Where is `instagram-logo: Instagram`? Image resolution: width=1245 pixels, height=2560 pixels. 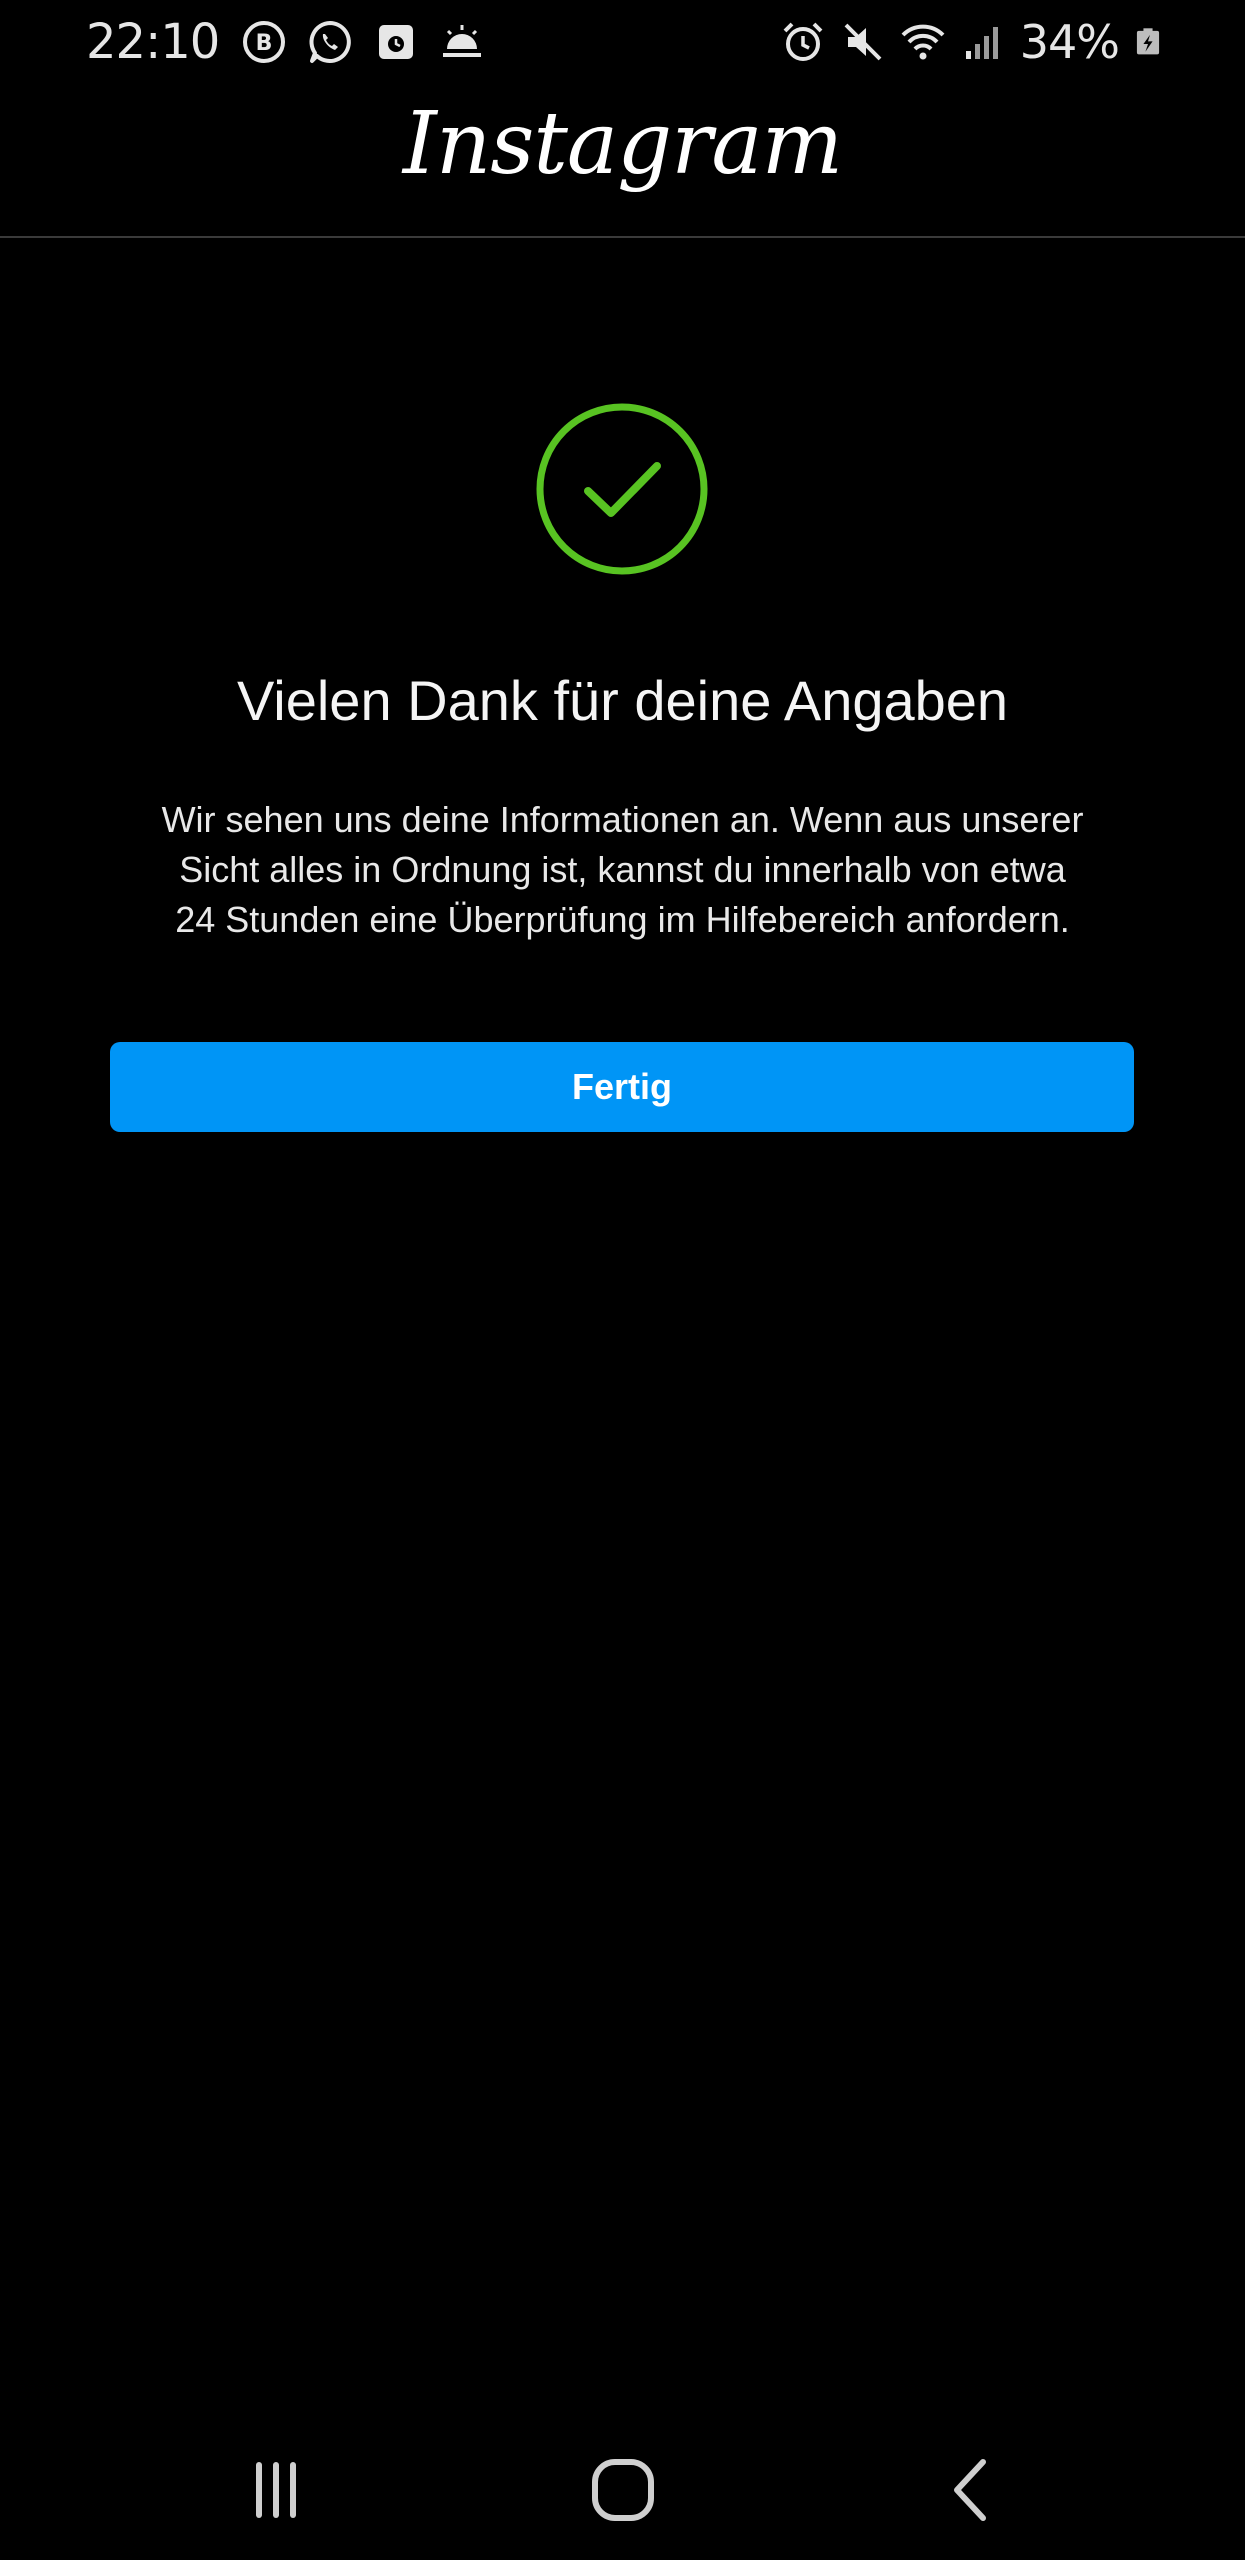
instagram-logo: Instagram is located at coordinates (622, 144).